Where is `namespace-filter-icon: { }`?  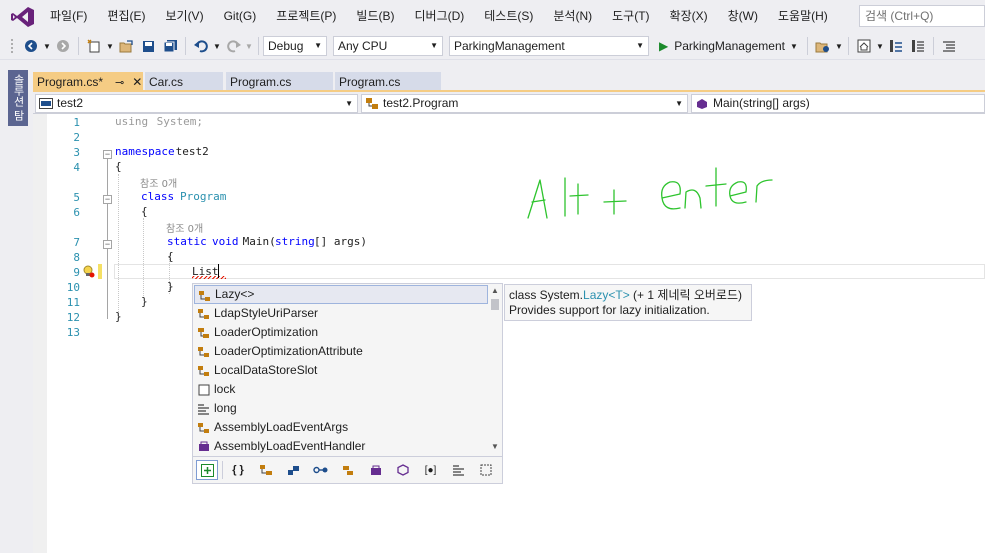
namespace-filter-icon: { } is located at coordinates (238, 470).